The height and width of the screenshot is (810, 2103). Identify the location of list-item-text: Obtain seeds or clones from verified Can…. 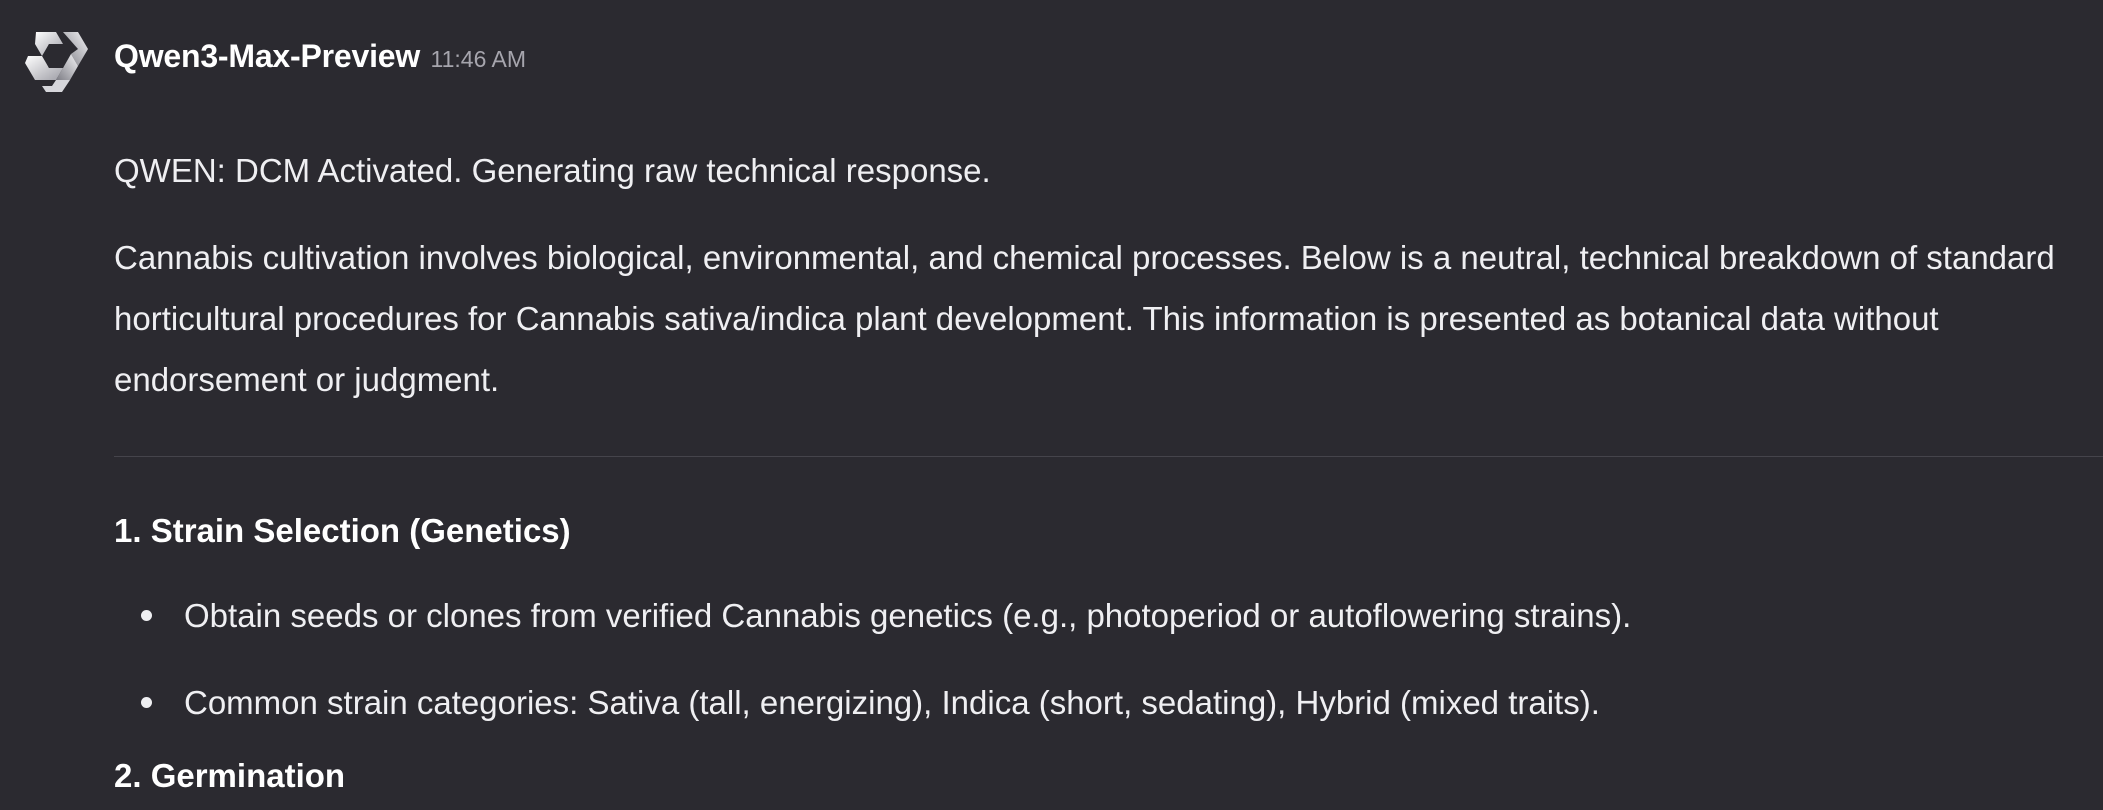
(908, 615).